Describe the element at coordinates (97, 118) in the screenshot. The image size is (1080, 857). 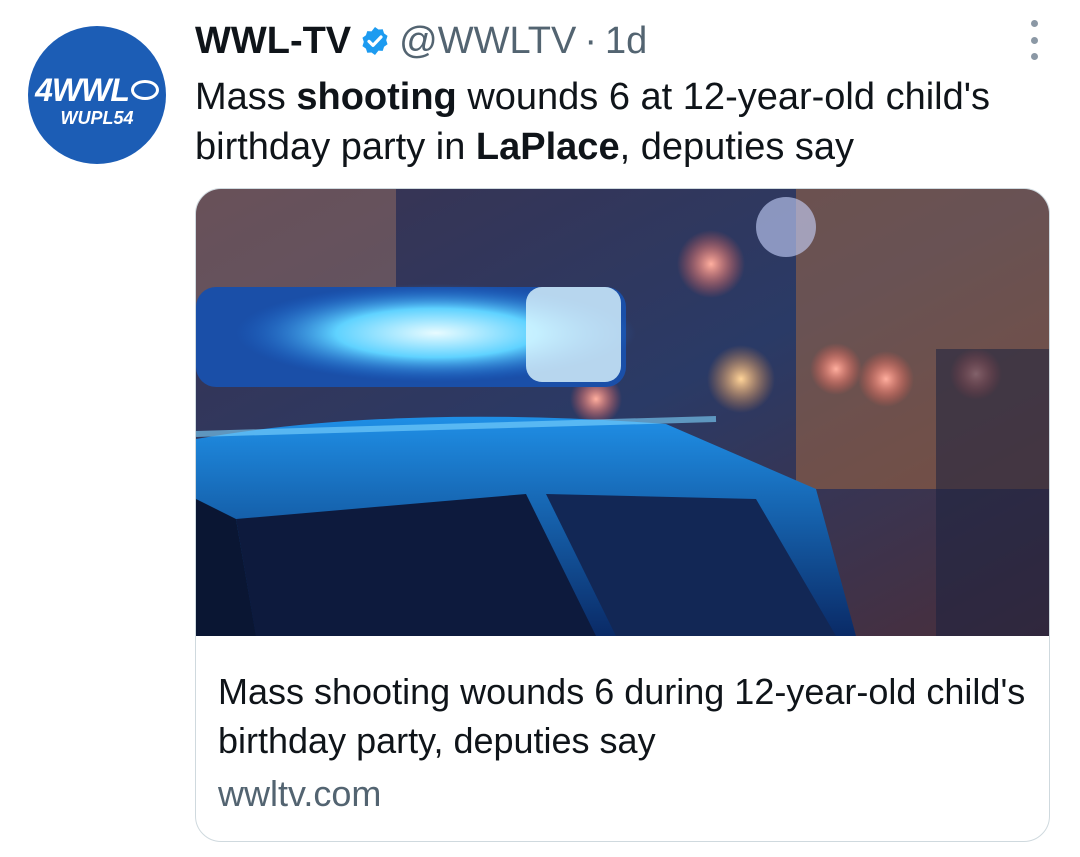
I see `avatar-logo-sub: WUPL54` at that location.